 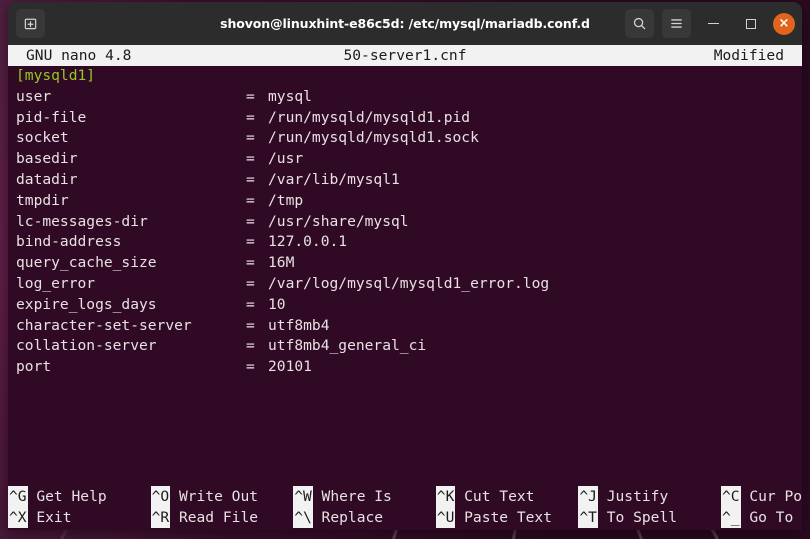 What do you see at coordinates (56, 75) in the screenshot?
I see `config-section-header: [mysqld1]` at bounding box center [56, 75].